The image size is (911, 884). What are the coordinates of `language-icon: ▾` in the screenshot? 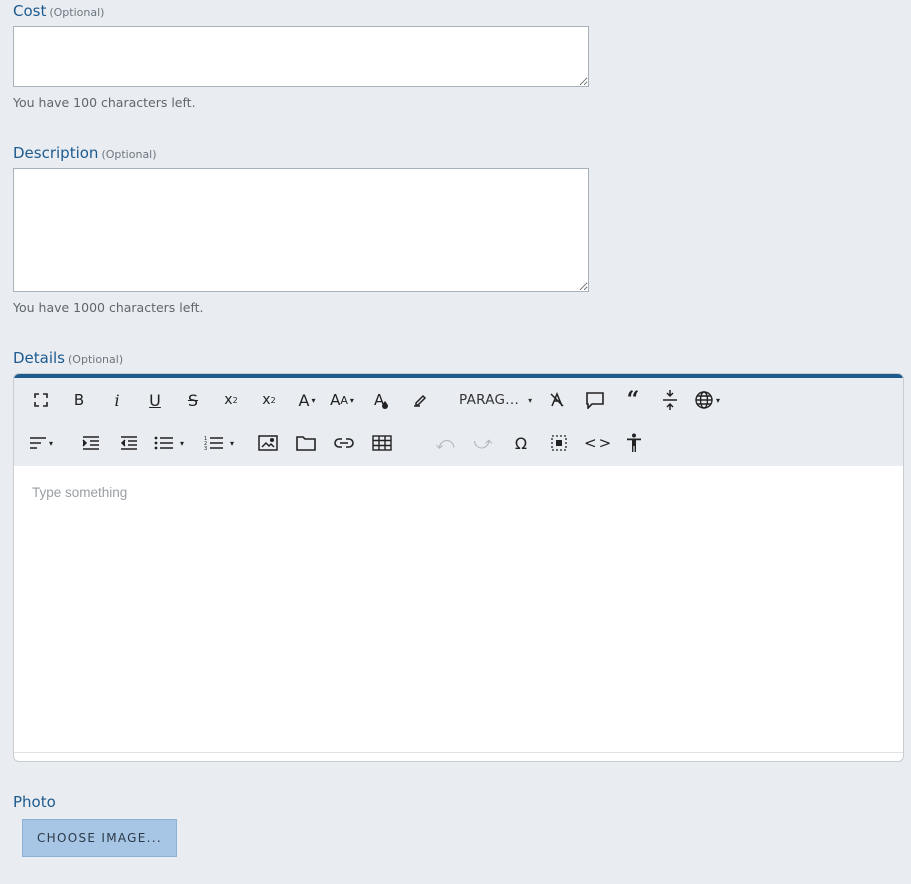 It's located at (707, 400).